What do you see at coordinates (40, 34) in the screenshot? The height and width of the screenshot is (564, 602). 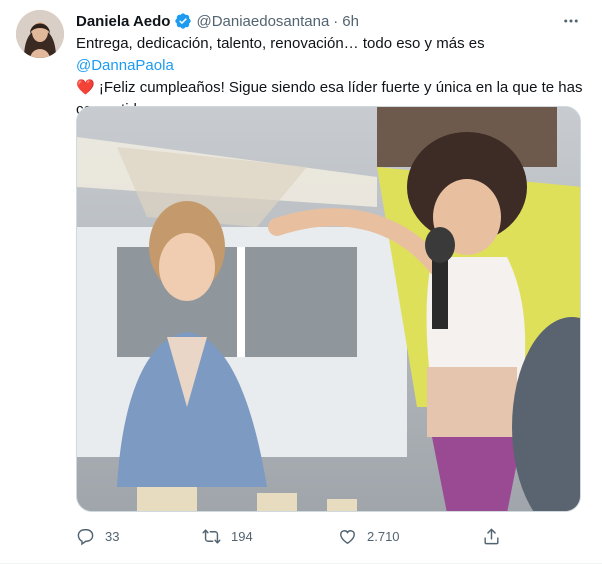 I see `avatar` at bounding box center [40, 34].